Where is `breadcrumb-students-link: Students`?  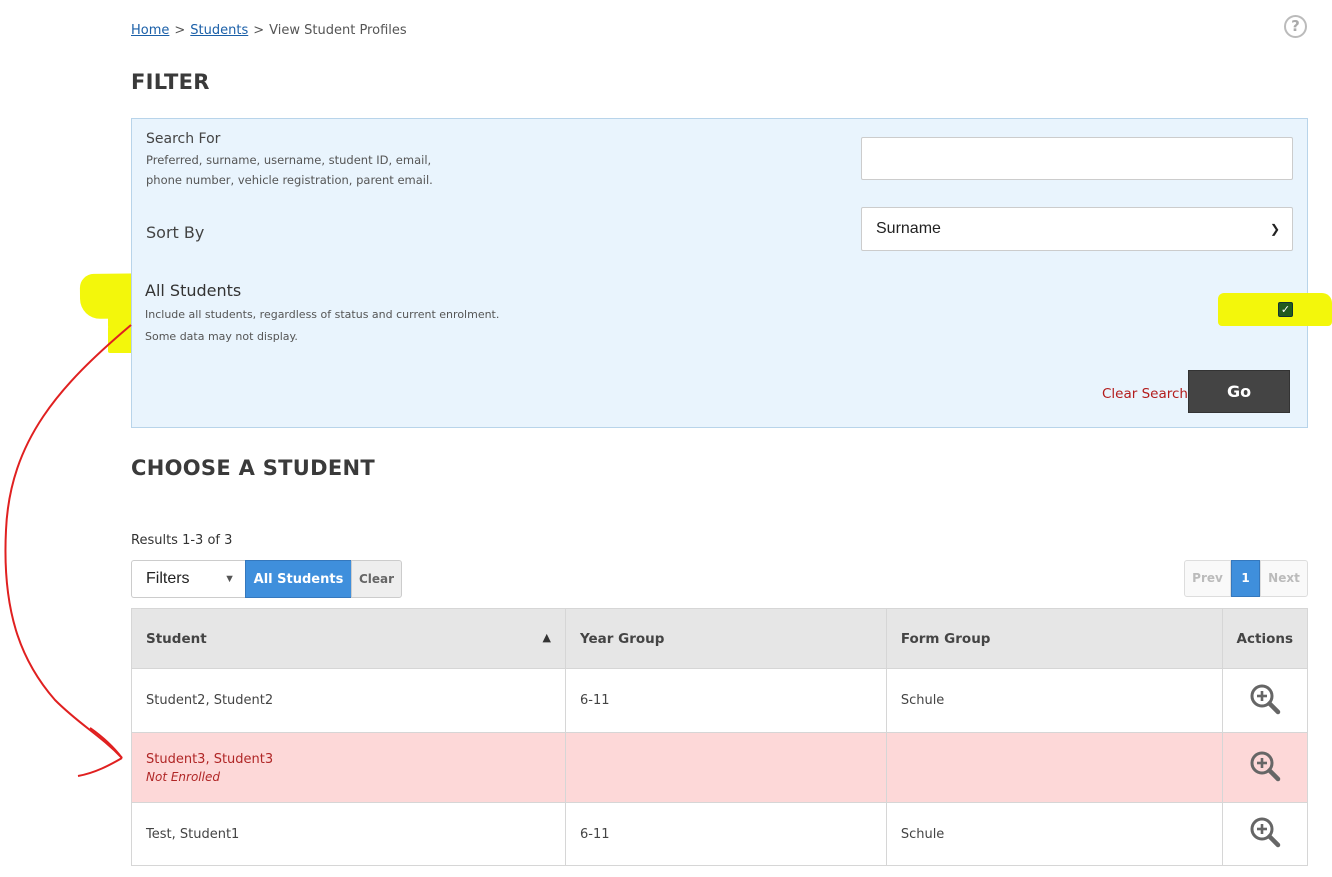 breadcrumb-students-link: Students is located at coordinates (219, 30).